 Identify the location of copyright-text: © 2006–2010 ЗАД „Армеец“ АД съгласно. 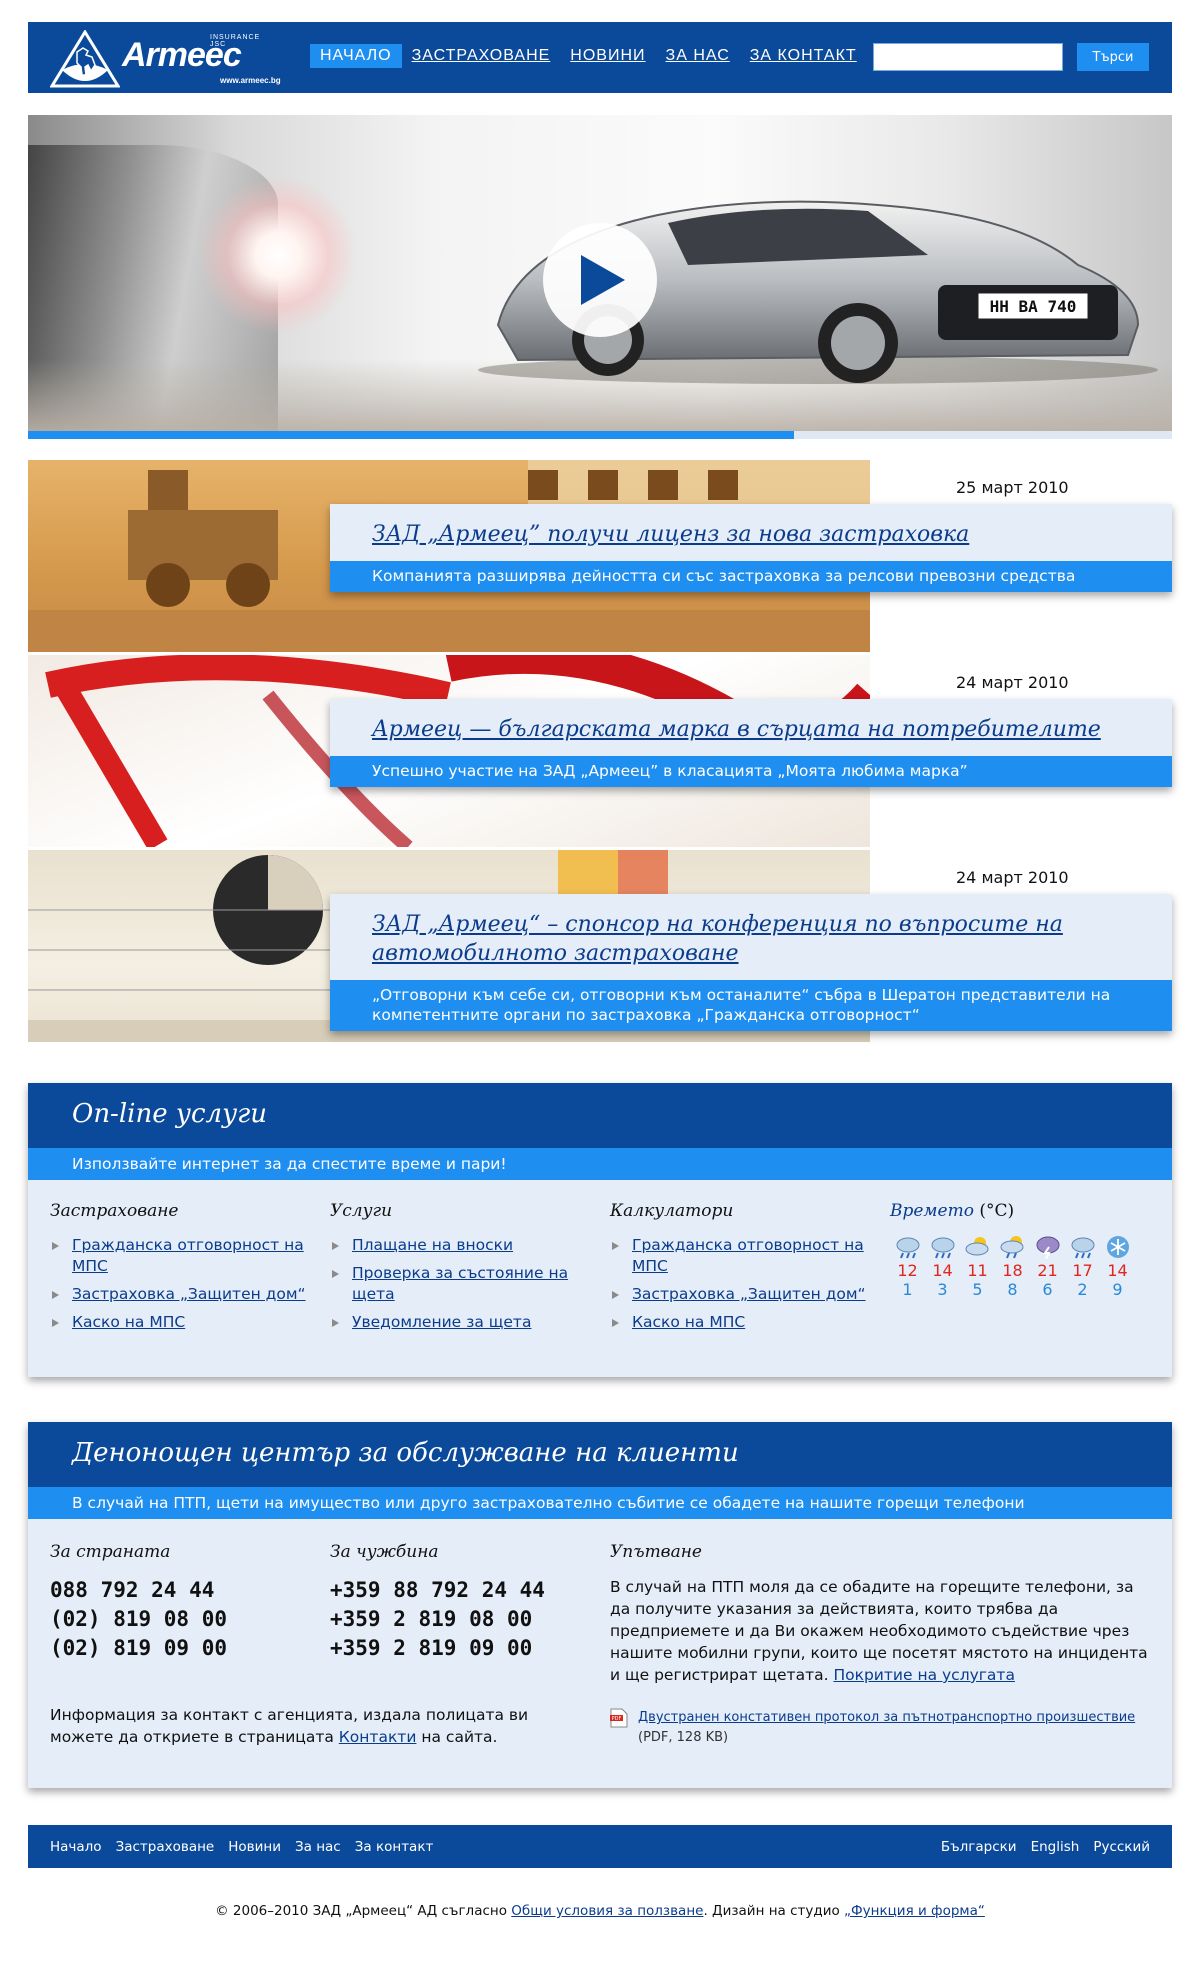
(361, 1911).